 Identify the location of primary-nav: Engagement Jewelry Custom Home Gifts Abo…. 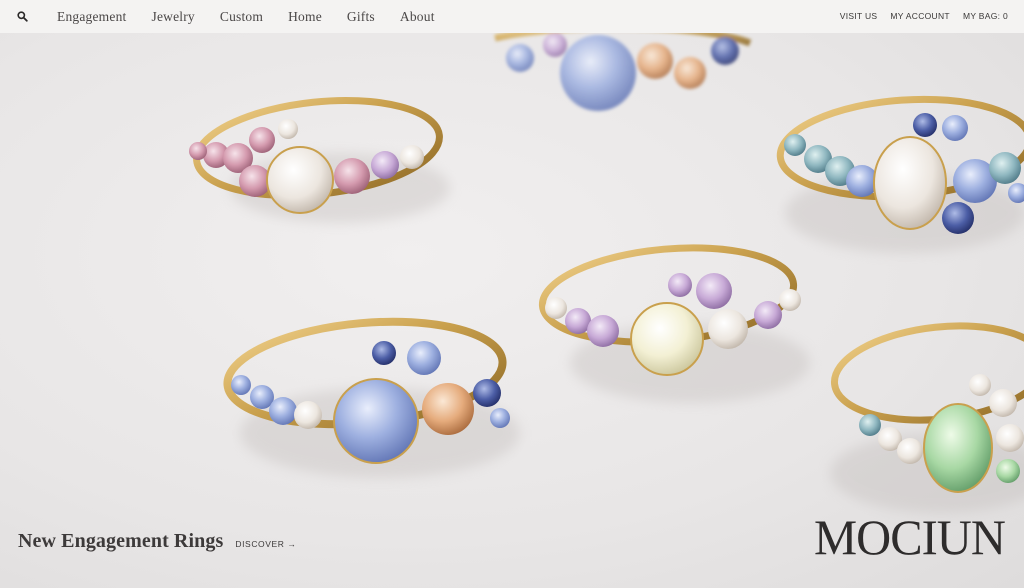
(245, 16).